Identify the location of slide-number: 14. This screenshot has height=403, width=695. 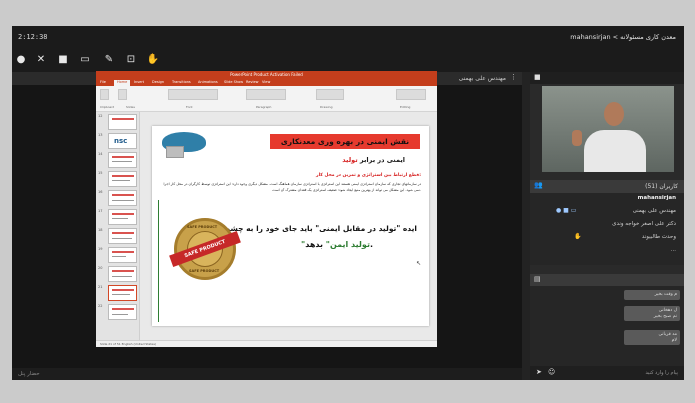
(100, 154).